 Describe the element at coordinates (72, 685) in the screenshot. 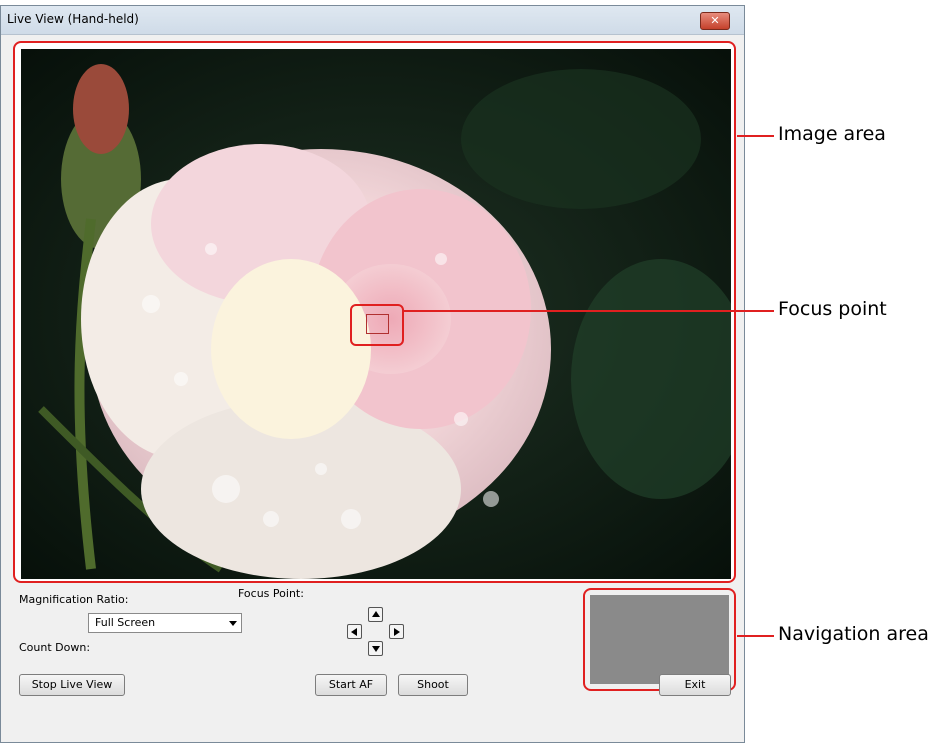

I see `stop-live-view-button: Stop Live View` at that location.